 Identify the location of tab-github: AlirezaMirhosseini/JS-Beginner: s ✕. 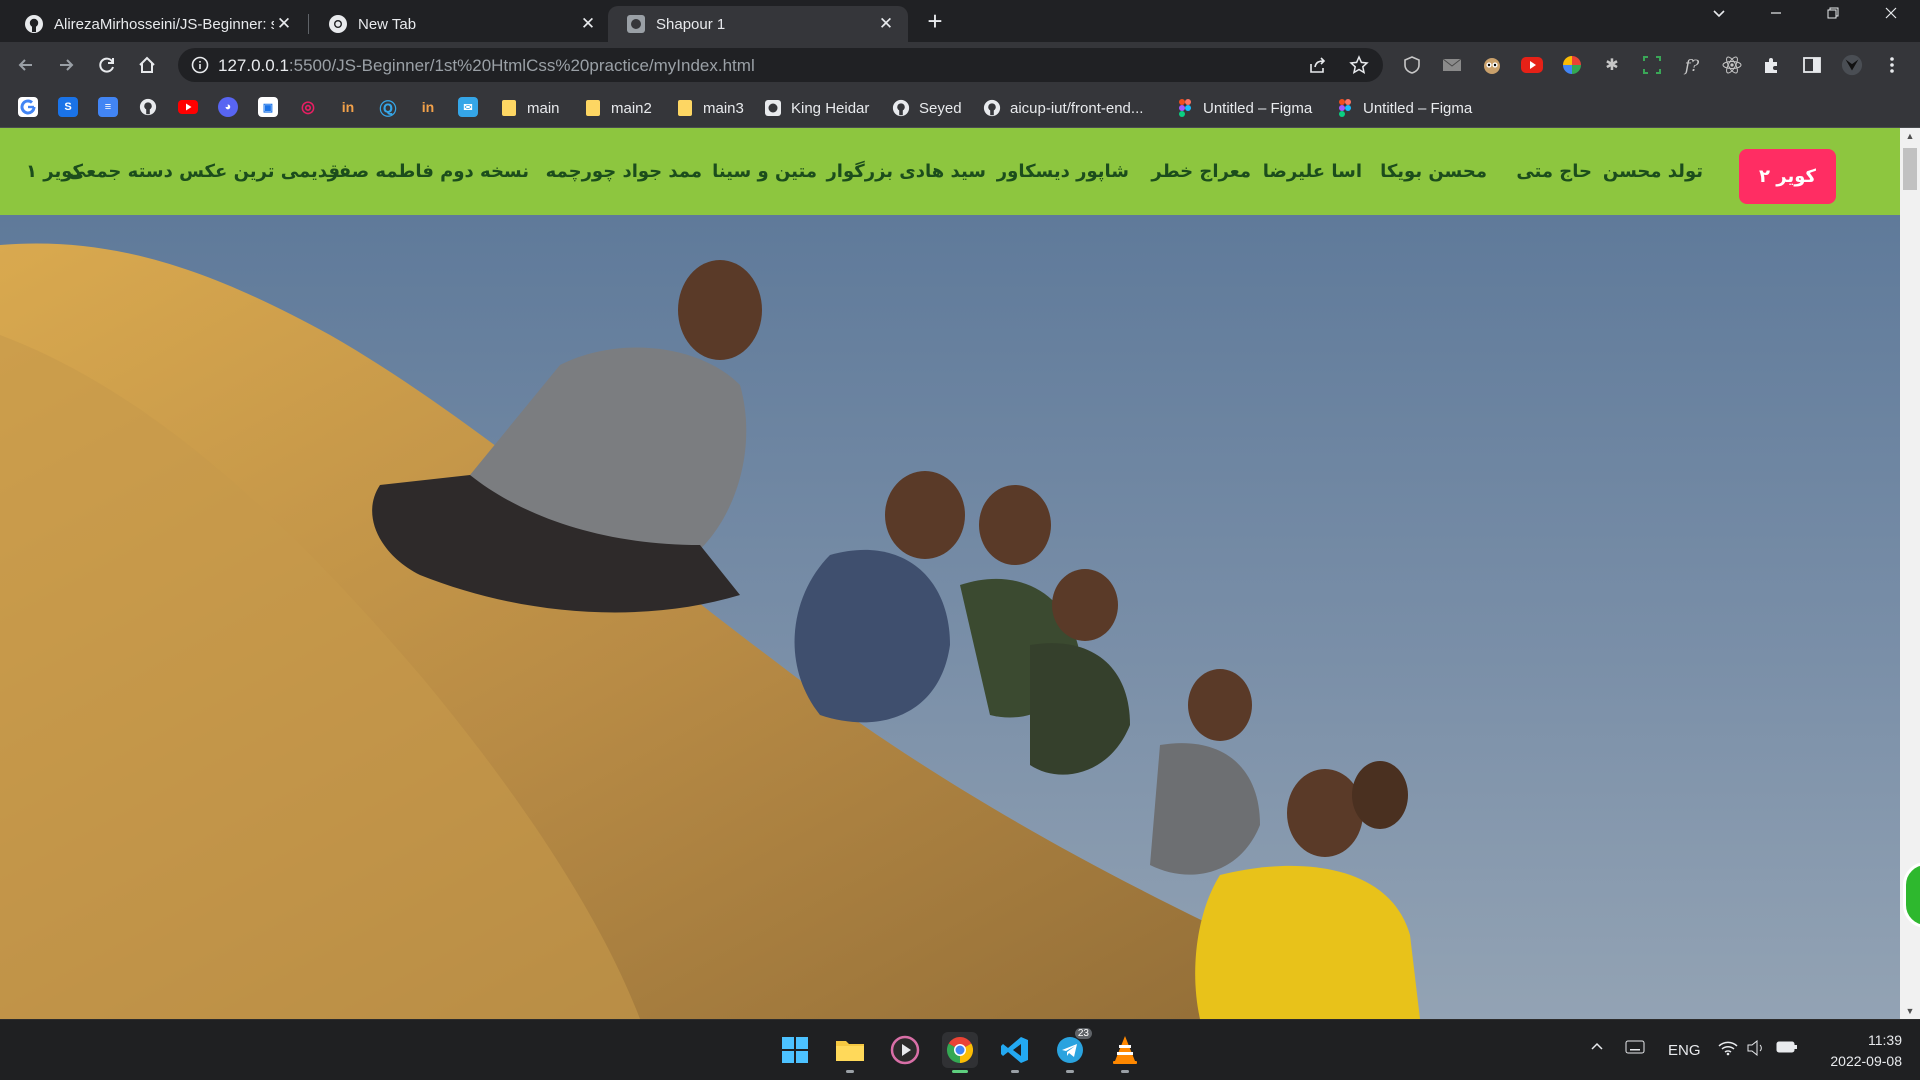
(156, 24).